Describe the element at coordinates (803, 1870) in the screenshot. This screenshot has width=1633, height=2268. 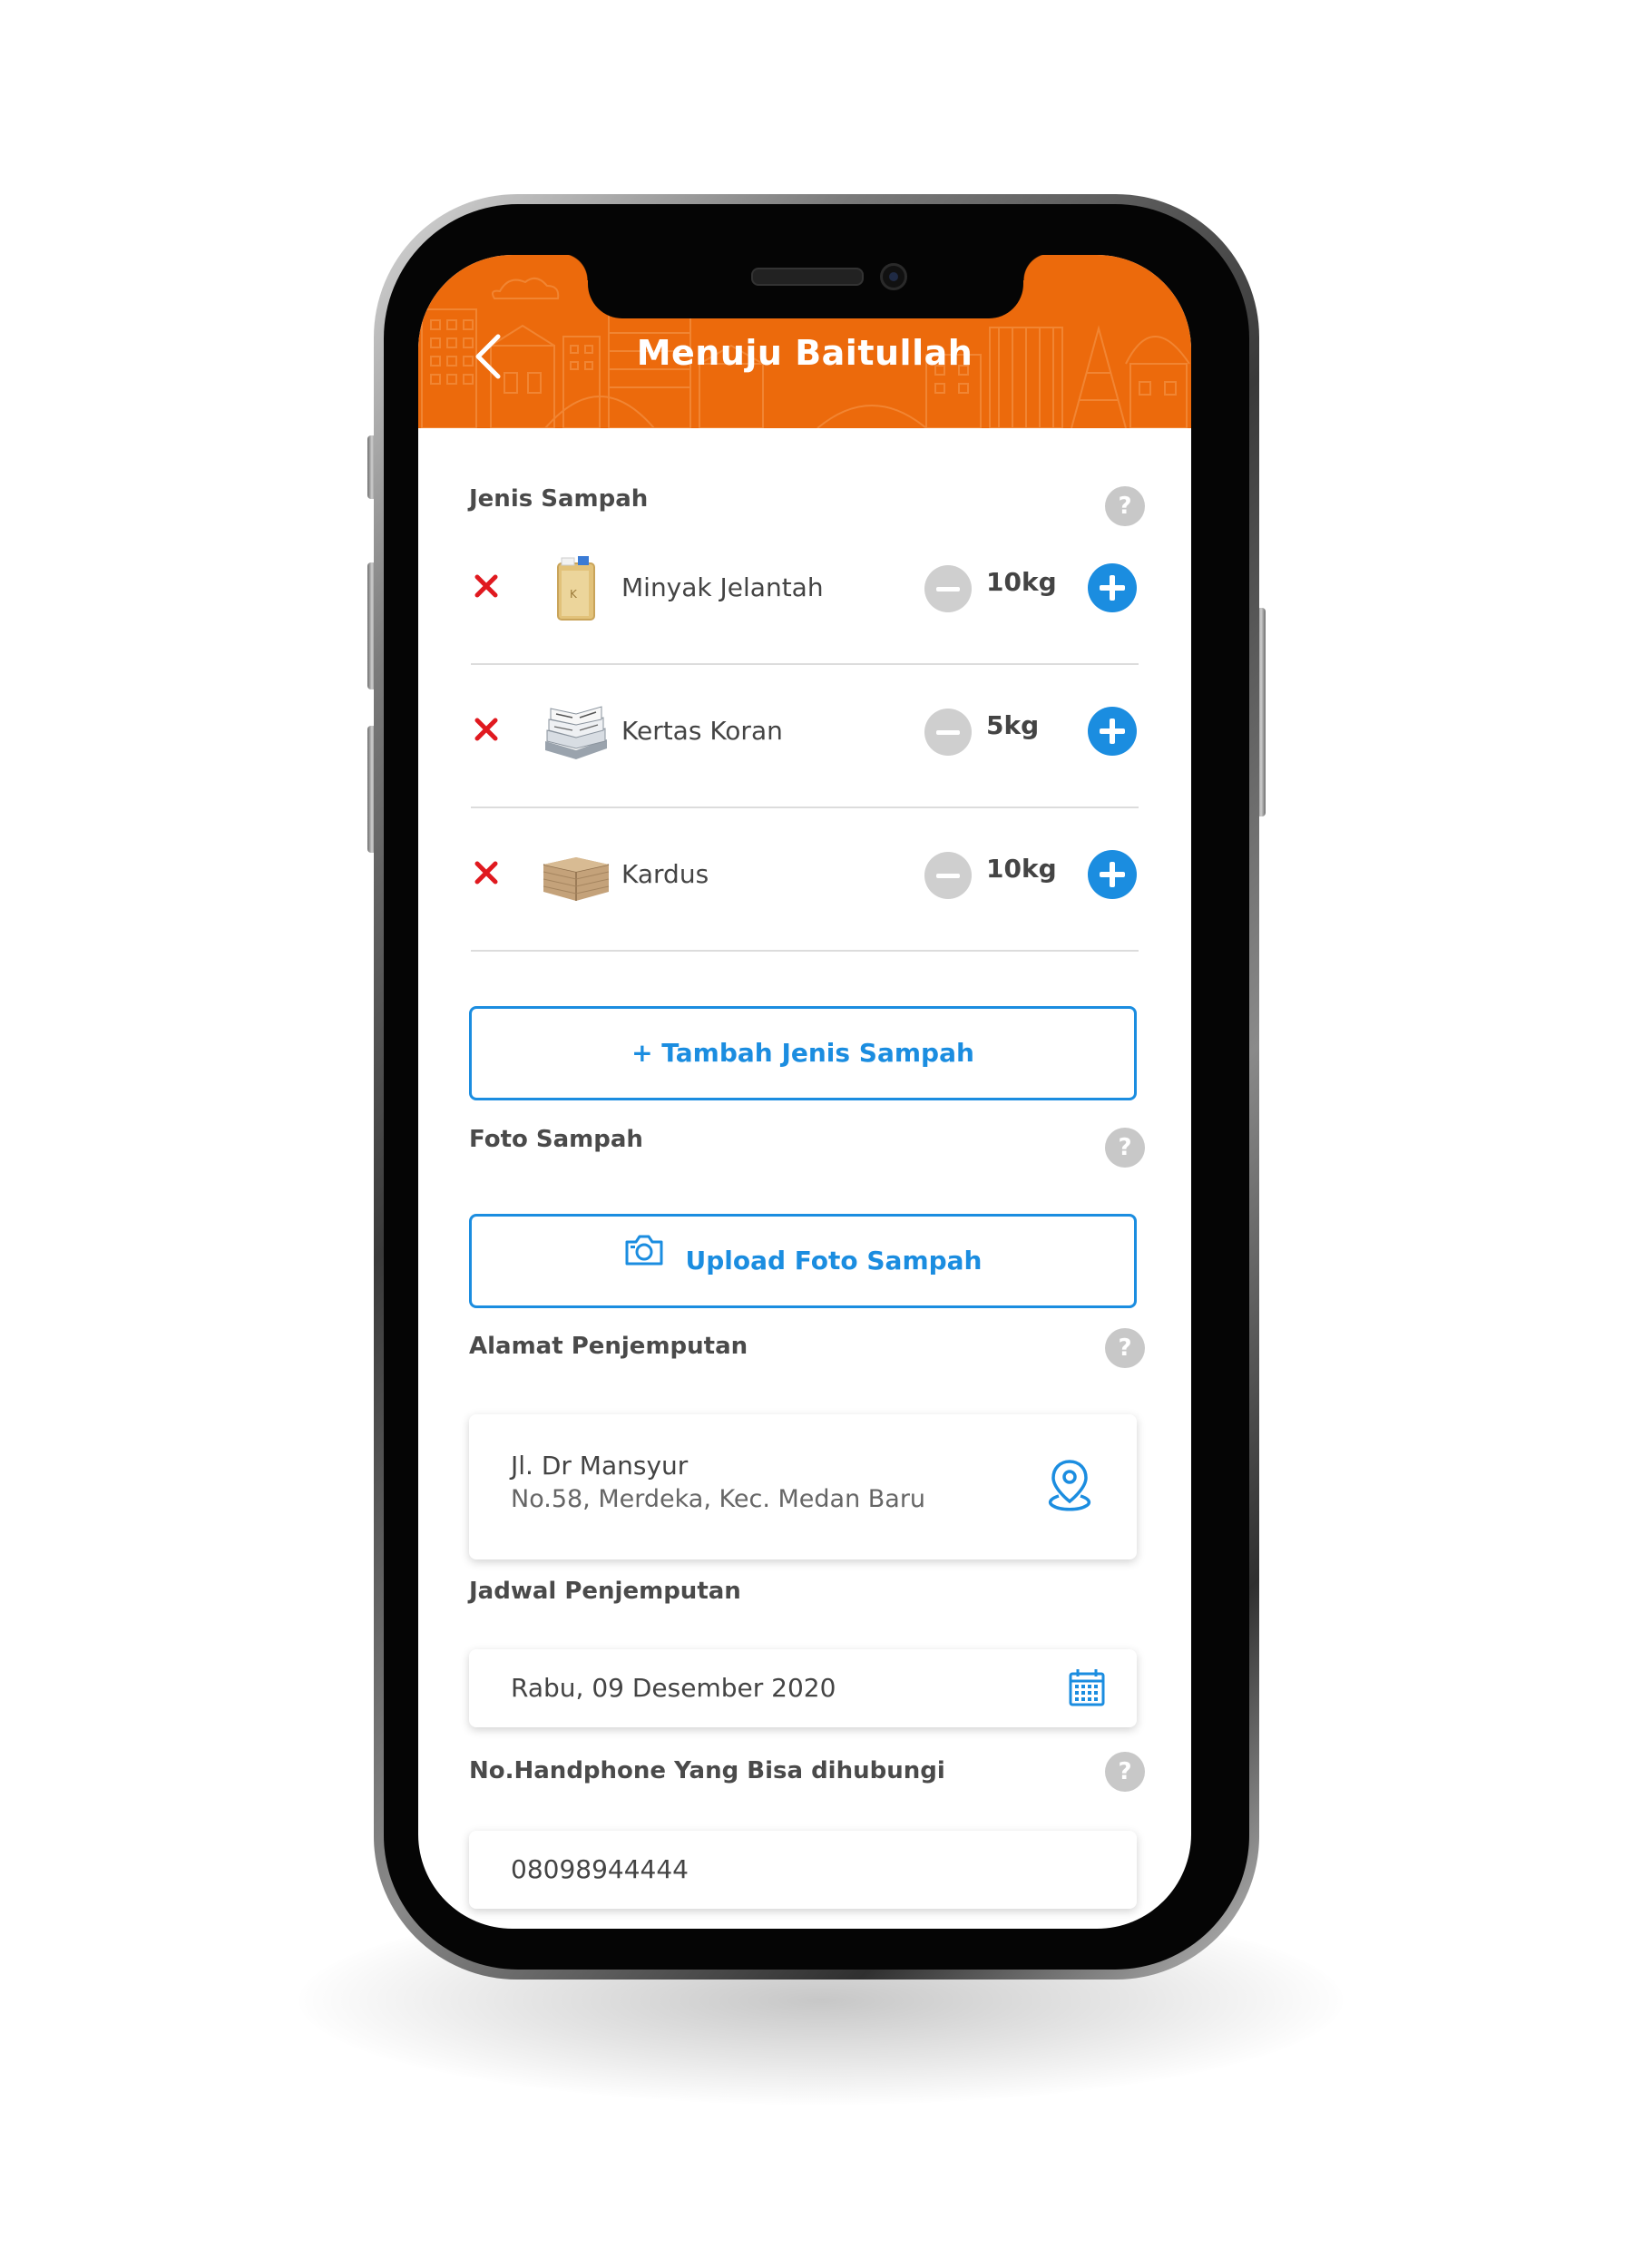
I see `phone-number-field: 08098944444` at that location.